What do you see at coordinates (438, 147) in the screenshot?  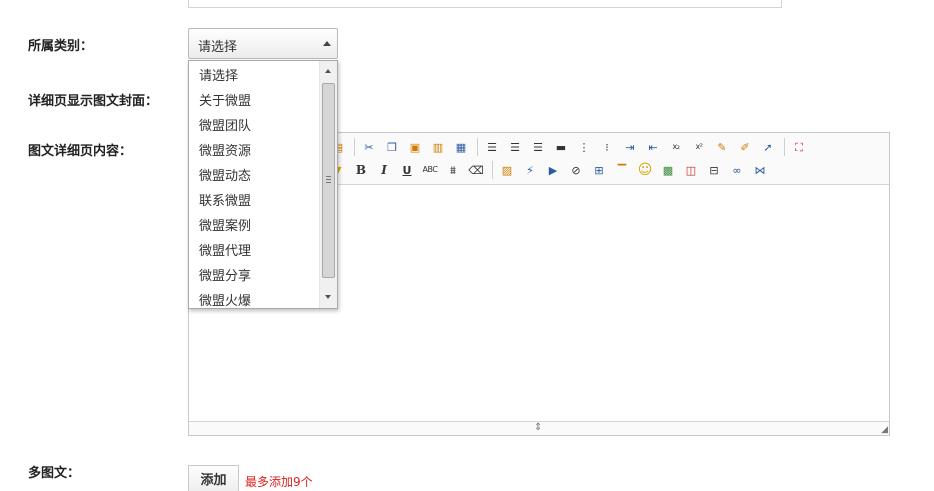 I see `paste-text-icon: ▥` at bounding box center [438, 147].